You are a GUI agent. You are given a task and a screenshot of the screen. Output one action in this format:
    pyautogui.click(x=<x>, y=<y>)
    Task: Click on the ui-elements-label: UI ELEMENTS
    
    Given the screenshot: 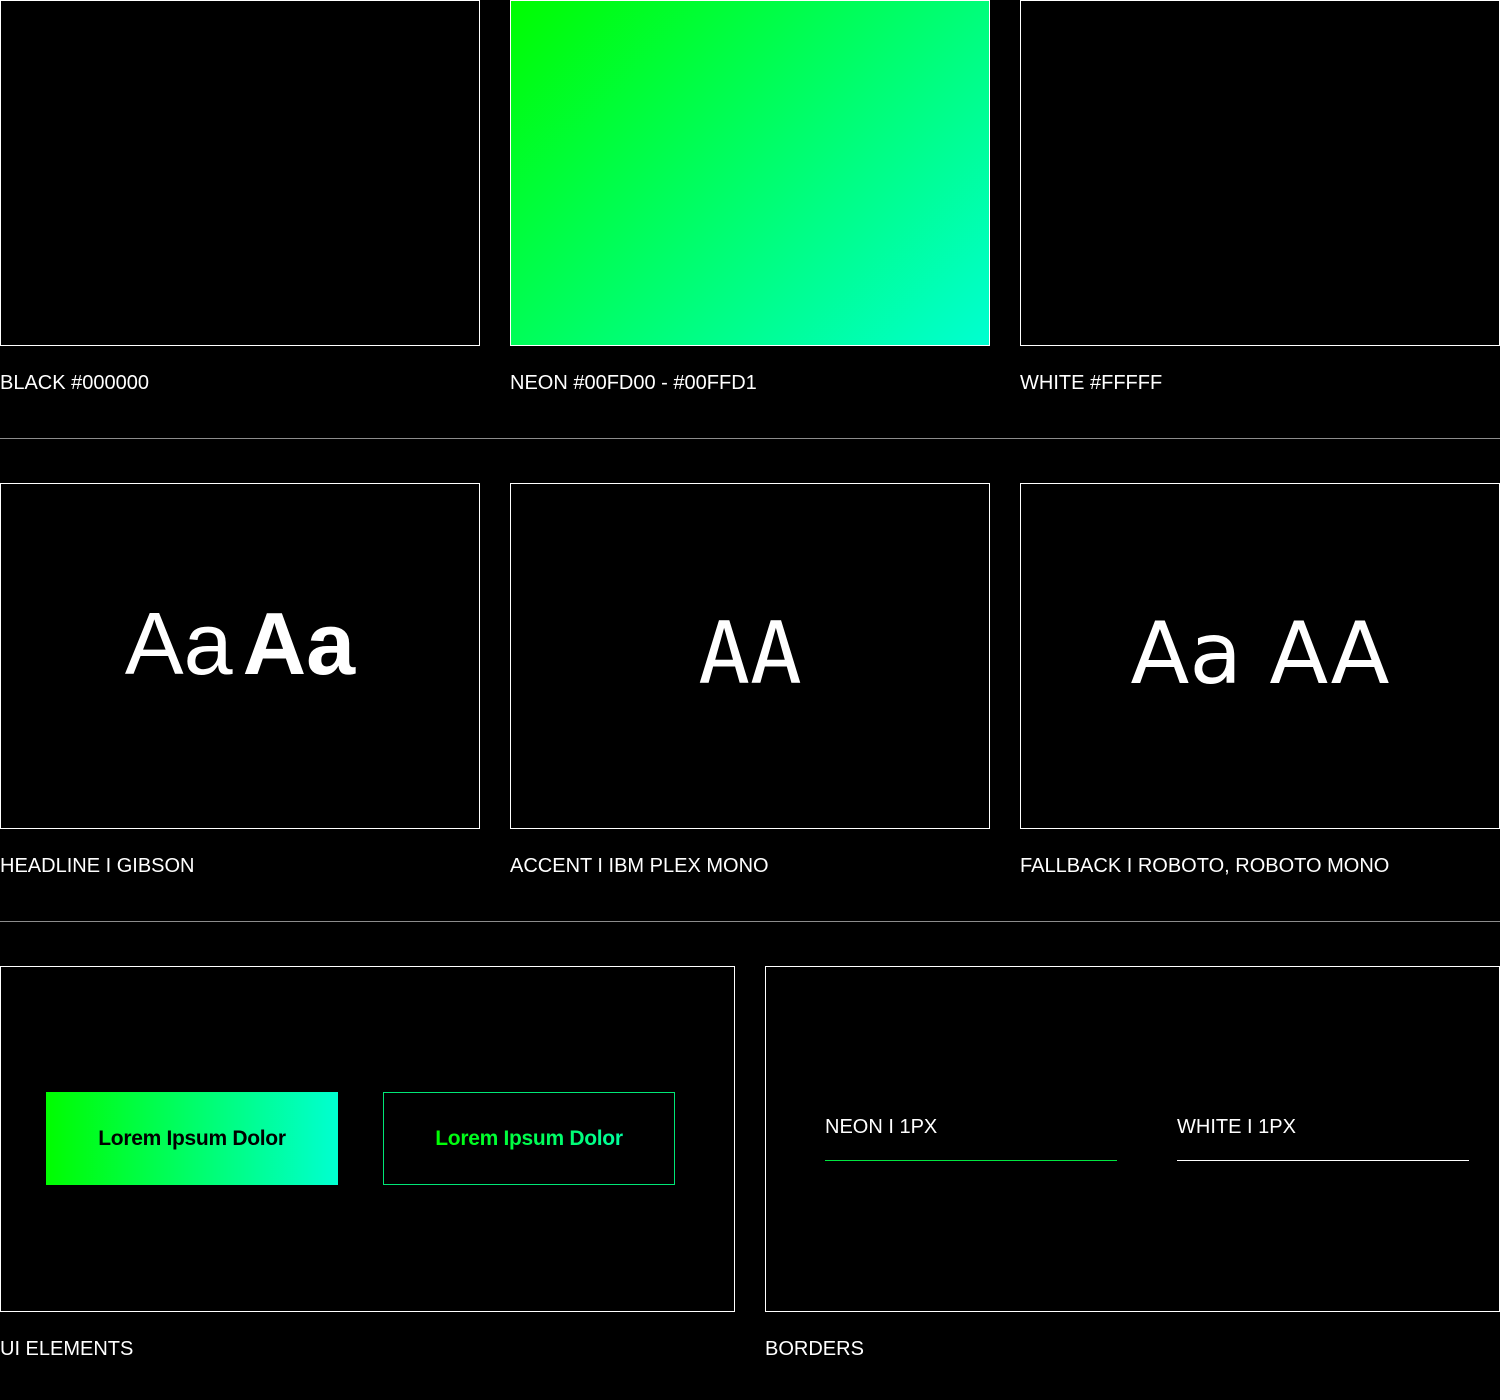 What is the action you would take?
    pyautogui.click(x=67, y=1349)
    